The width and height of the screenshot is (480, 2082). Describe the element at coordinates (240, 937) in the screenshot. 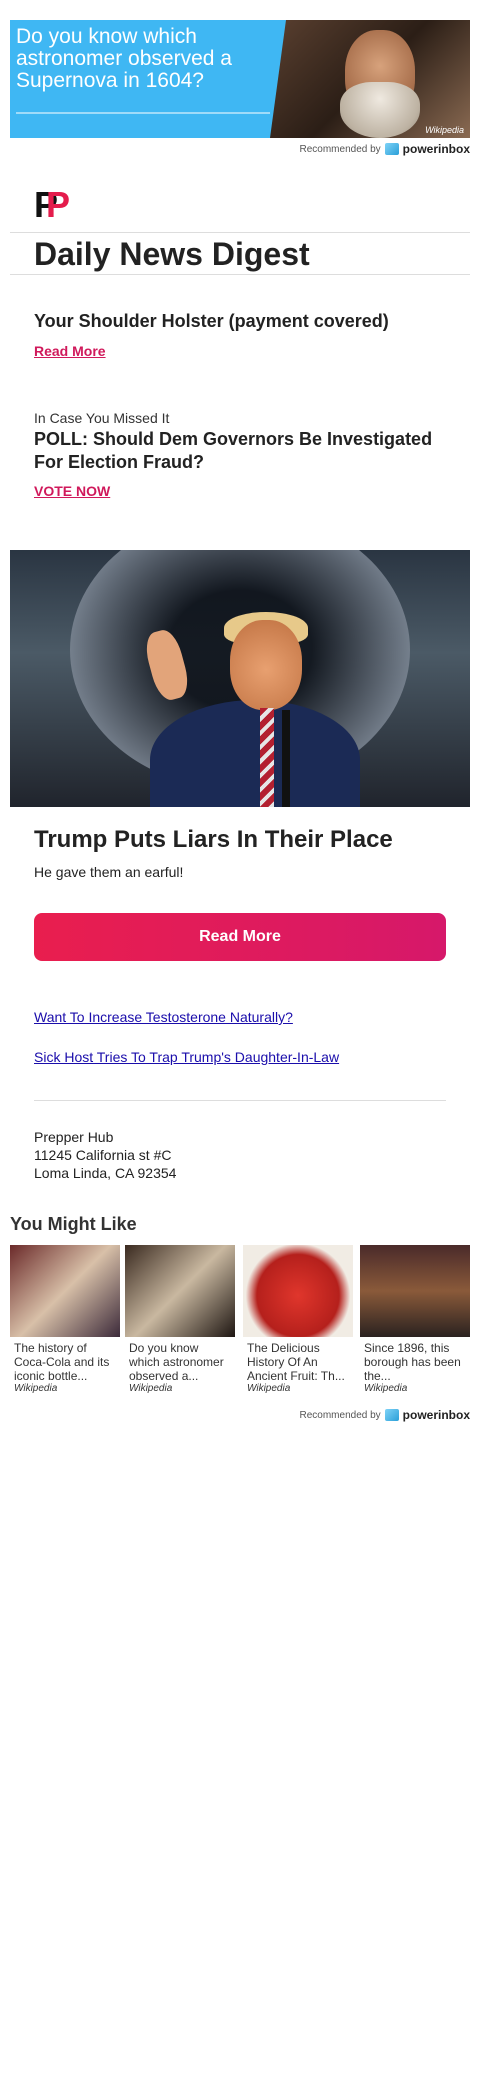

I see `read-more-button: Read More` at that location.